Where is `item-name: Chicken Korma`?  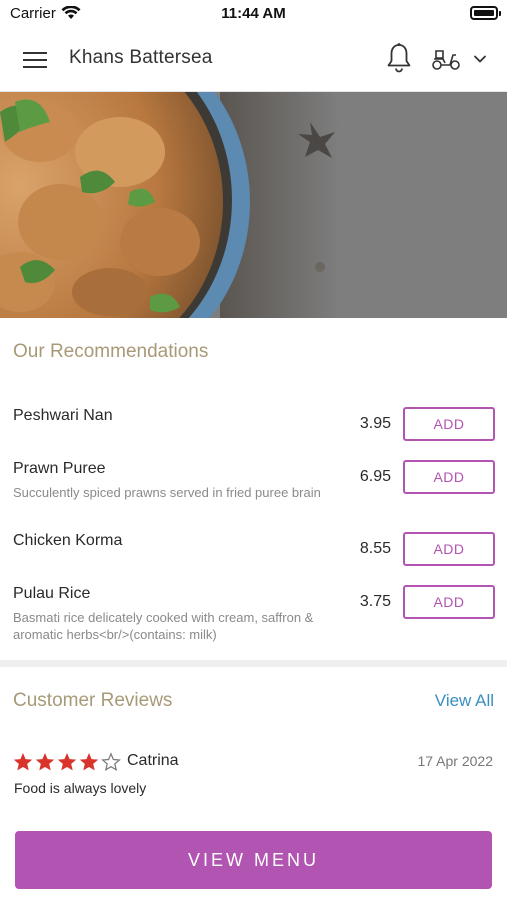
item-name: Chicken Korma is located at coordinates (68, 540).